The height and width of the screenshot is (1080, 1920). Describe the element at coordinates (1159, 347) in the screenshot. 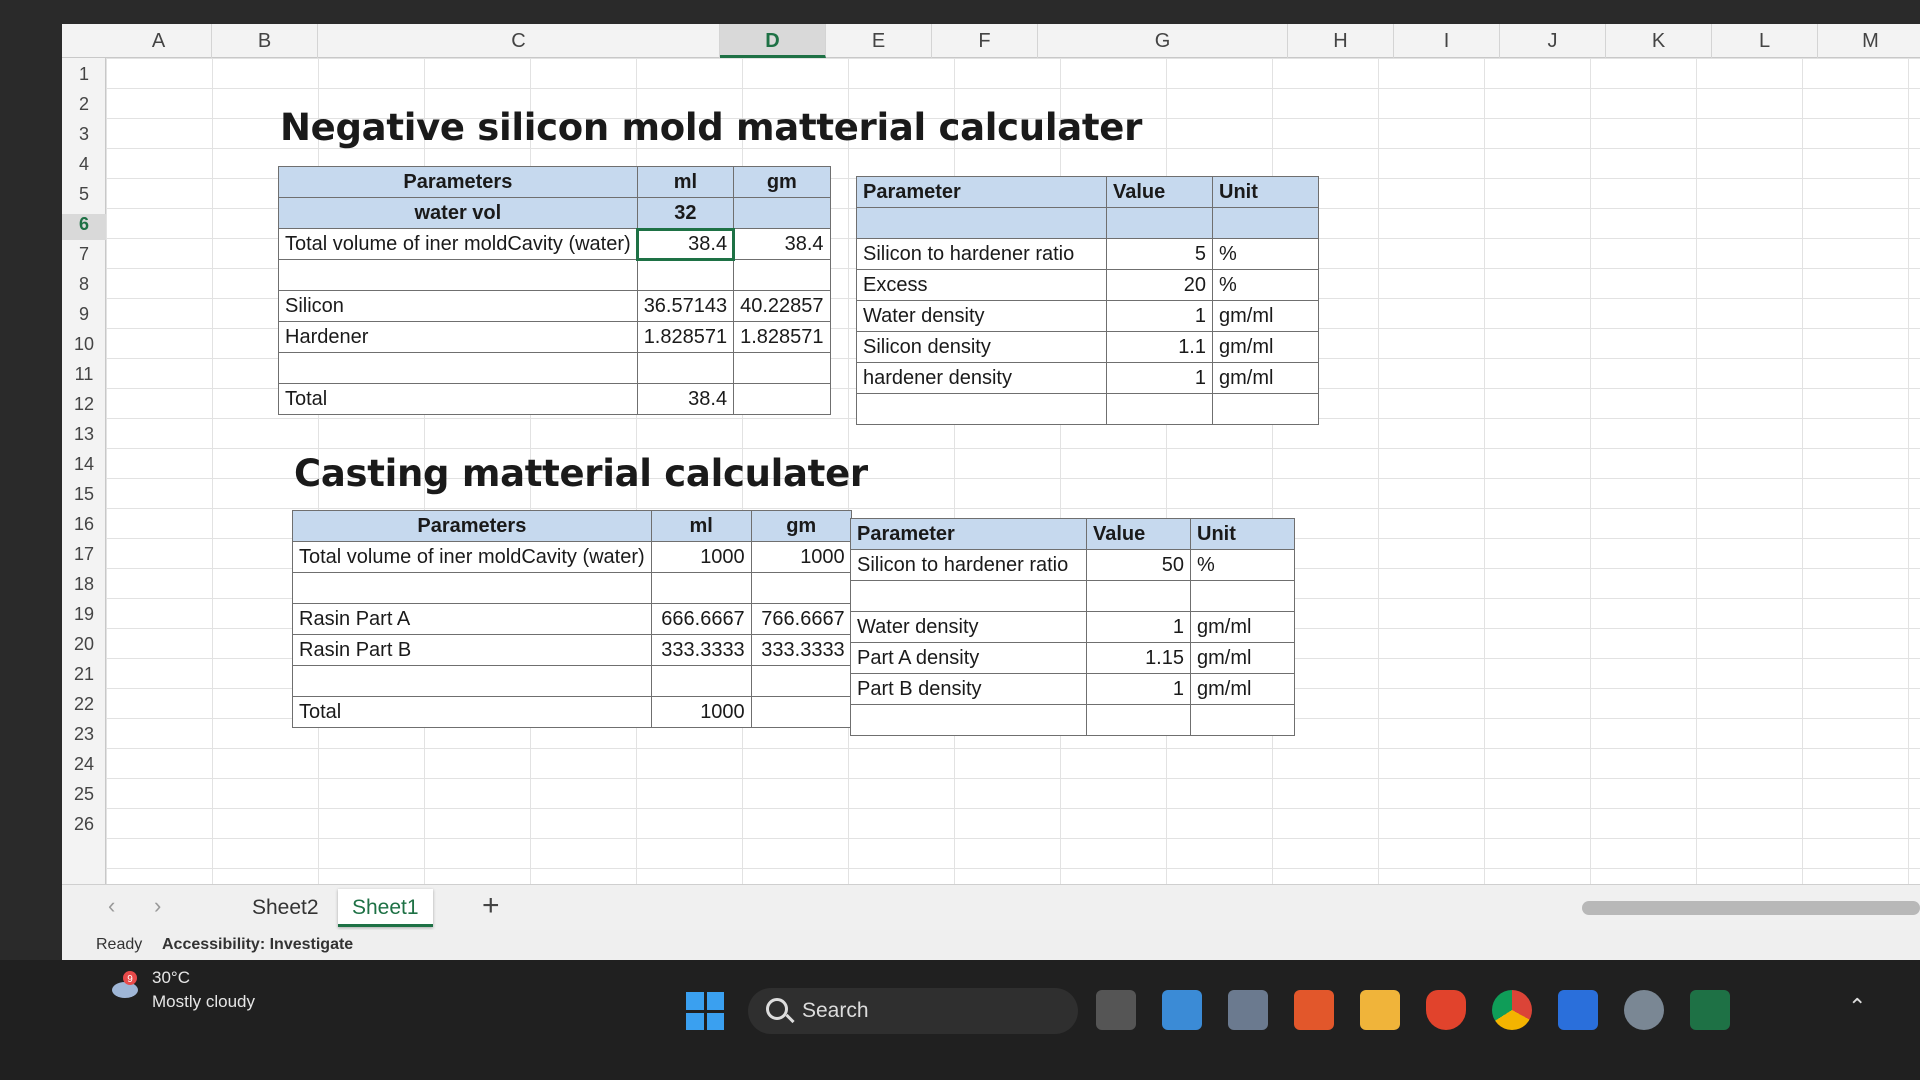

I see `mold-const-value: 1.1` at that location.